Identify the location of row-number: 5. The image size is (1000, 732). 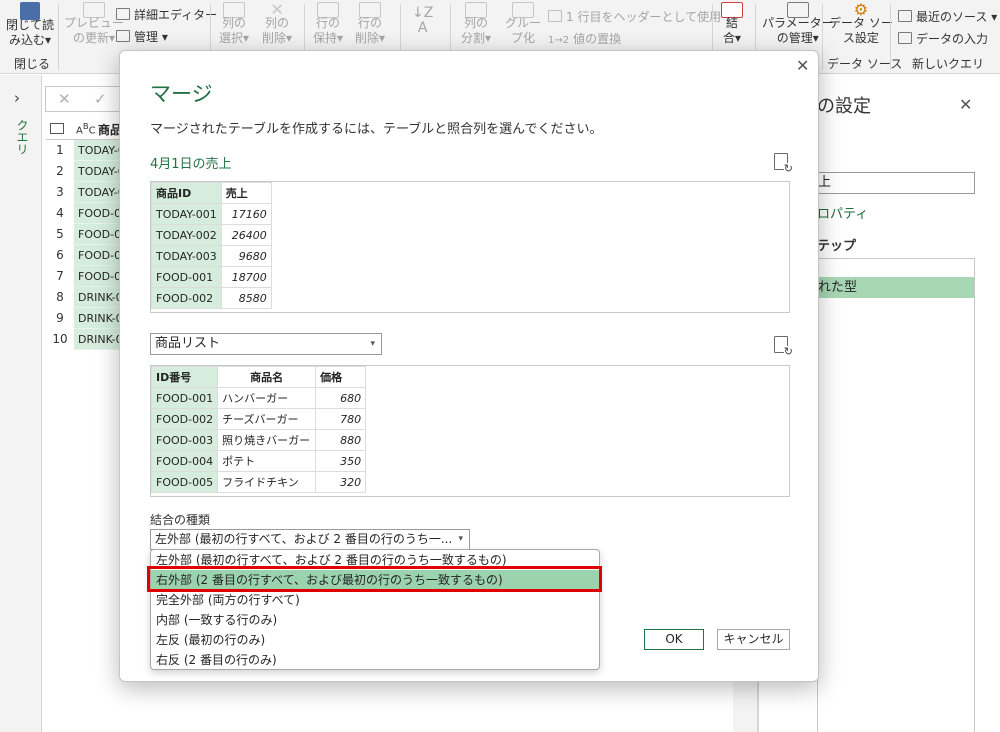
(60, 234).